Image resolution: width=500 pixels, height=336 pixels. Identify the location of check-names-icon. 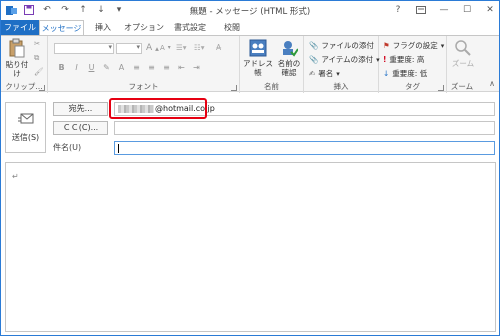
(289, 49).